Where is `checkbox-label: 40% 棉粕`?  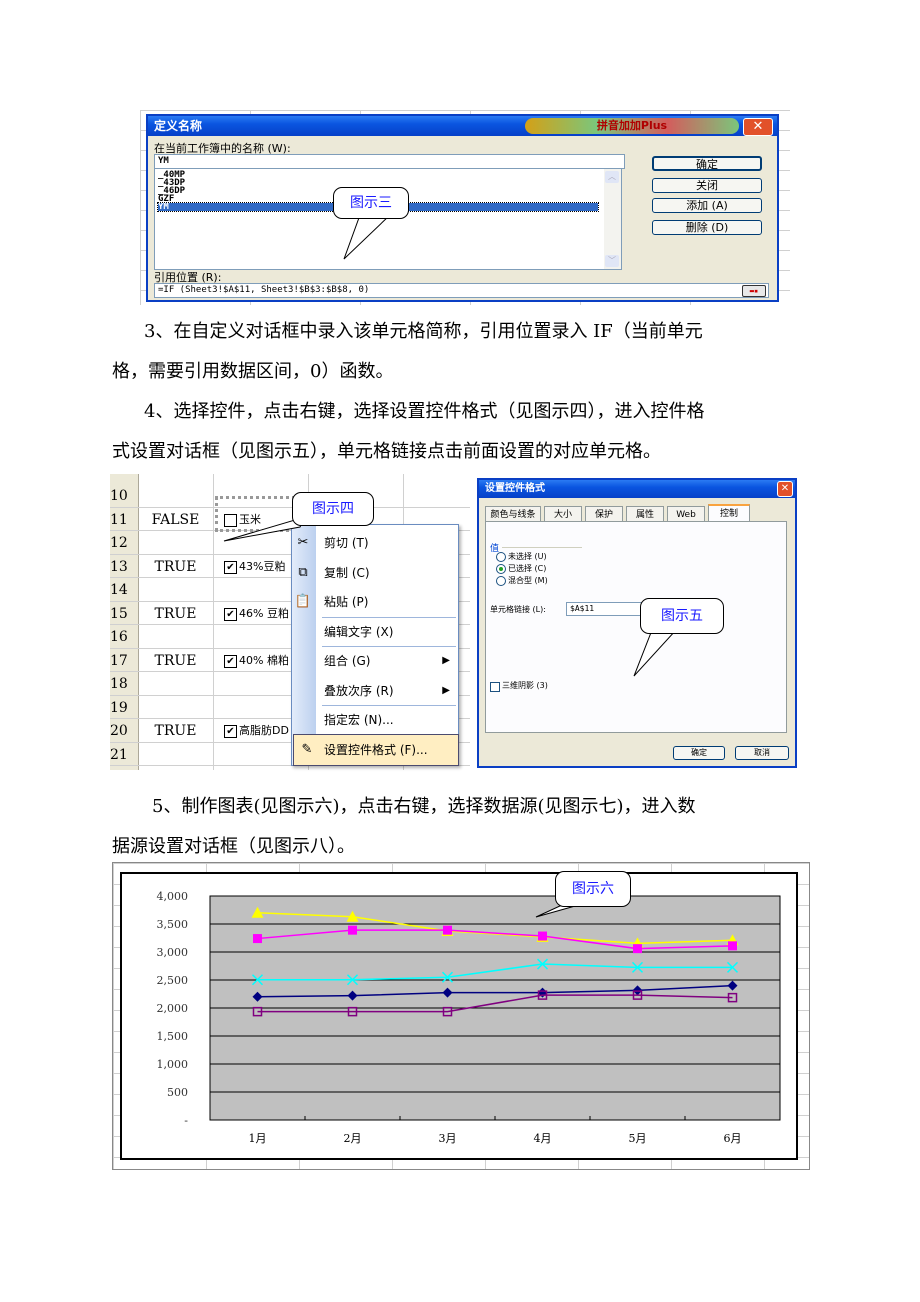
checkbox-label: 40% 棉粕 is located at coordinates (264, 660).